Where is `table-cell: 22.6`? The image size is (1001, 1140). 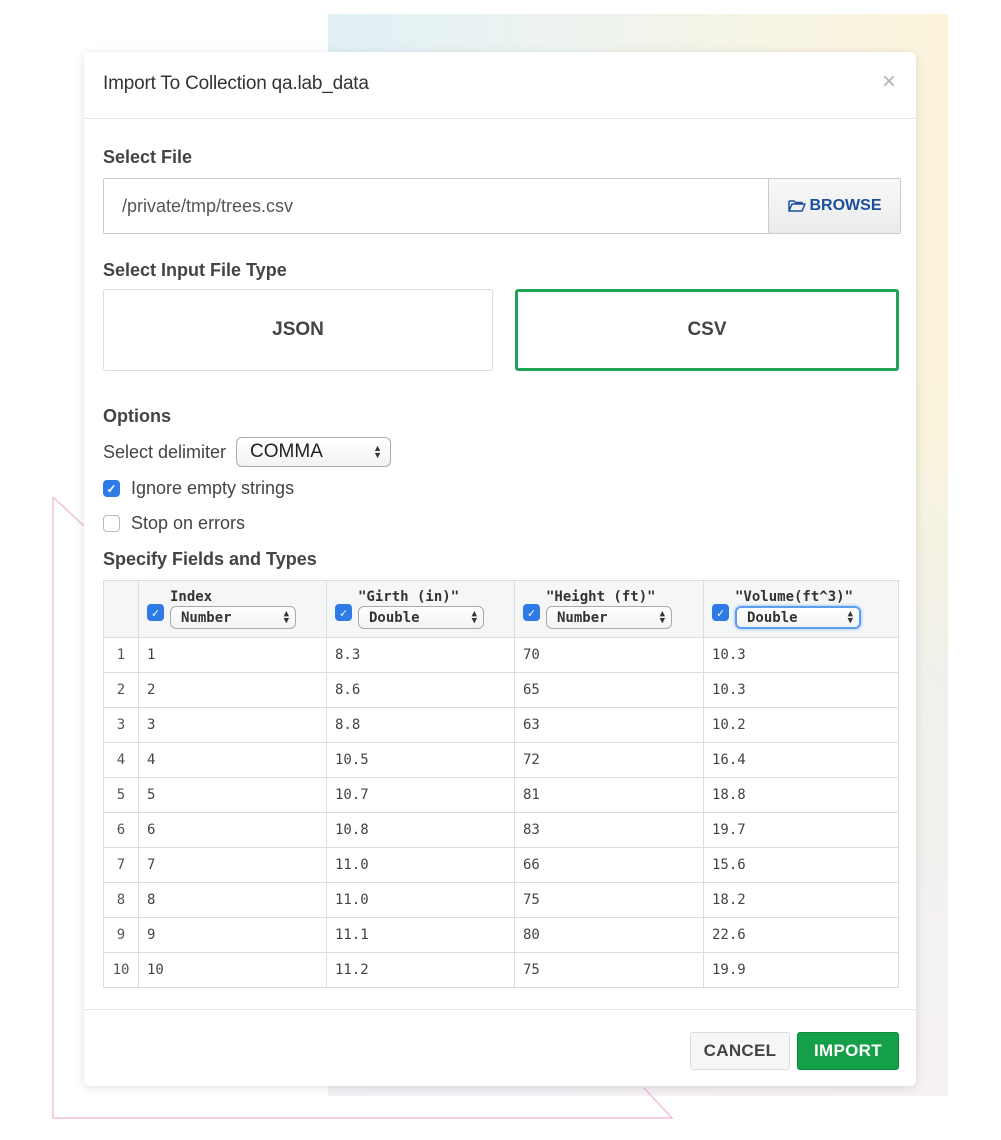 table-cell: 22.6 is located at coordinates (801, 935).